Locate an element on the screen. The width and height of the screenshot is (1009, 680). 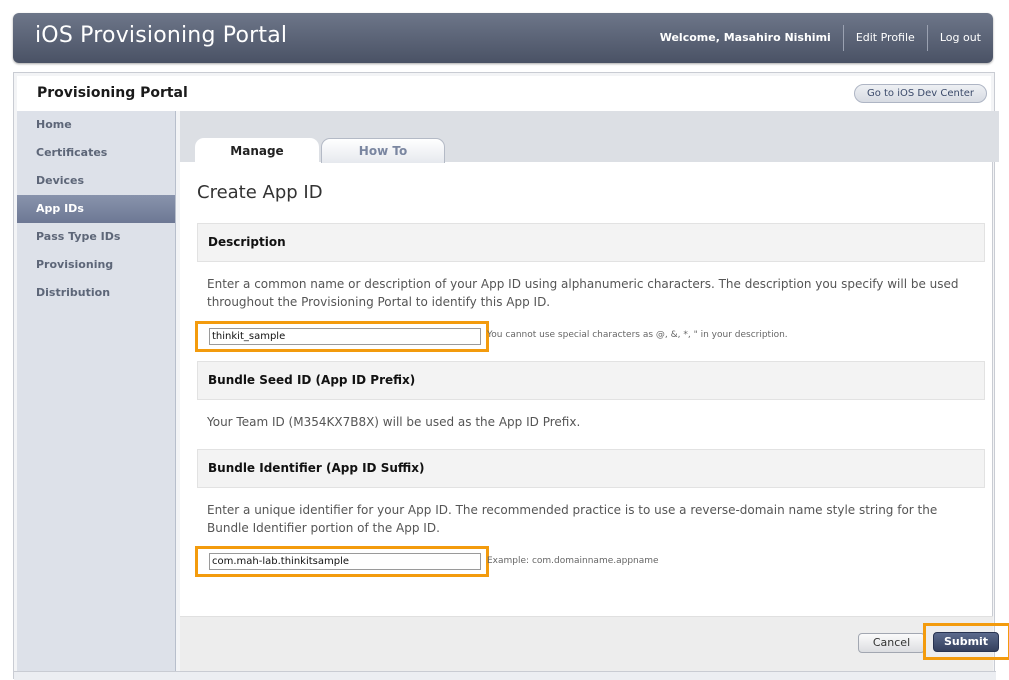
portal-title: Provisioning Portal is located at coordinates (112, 93).